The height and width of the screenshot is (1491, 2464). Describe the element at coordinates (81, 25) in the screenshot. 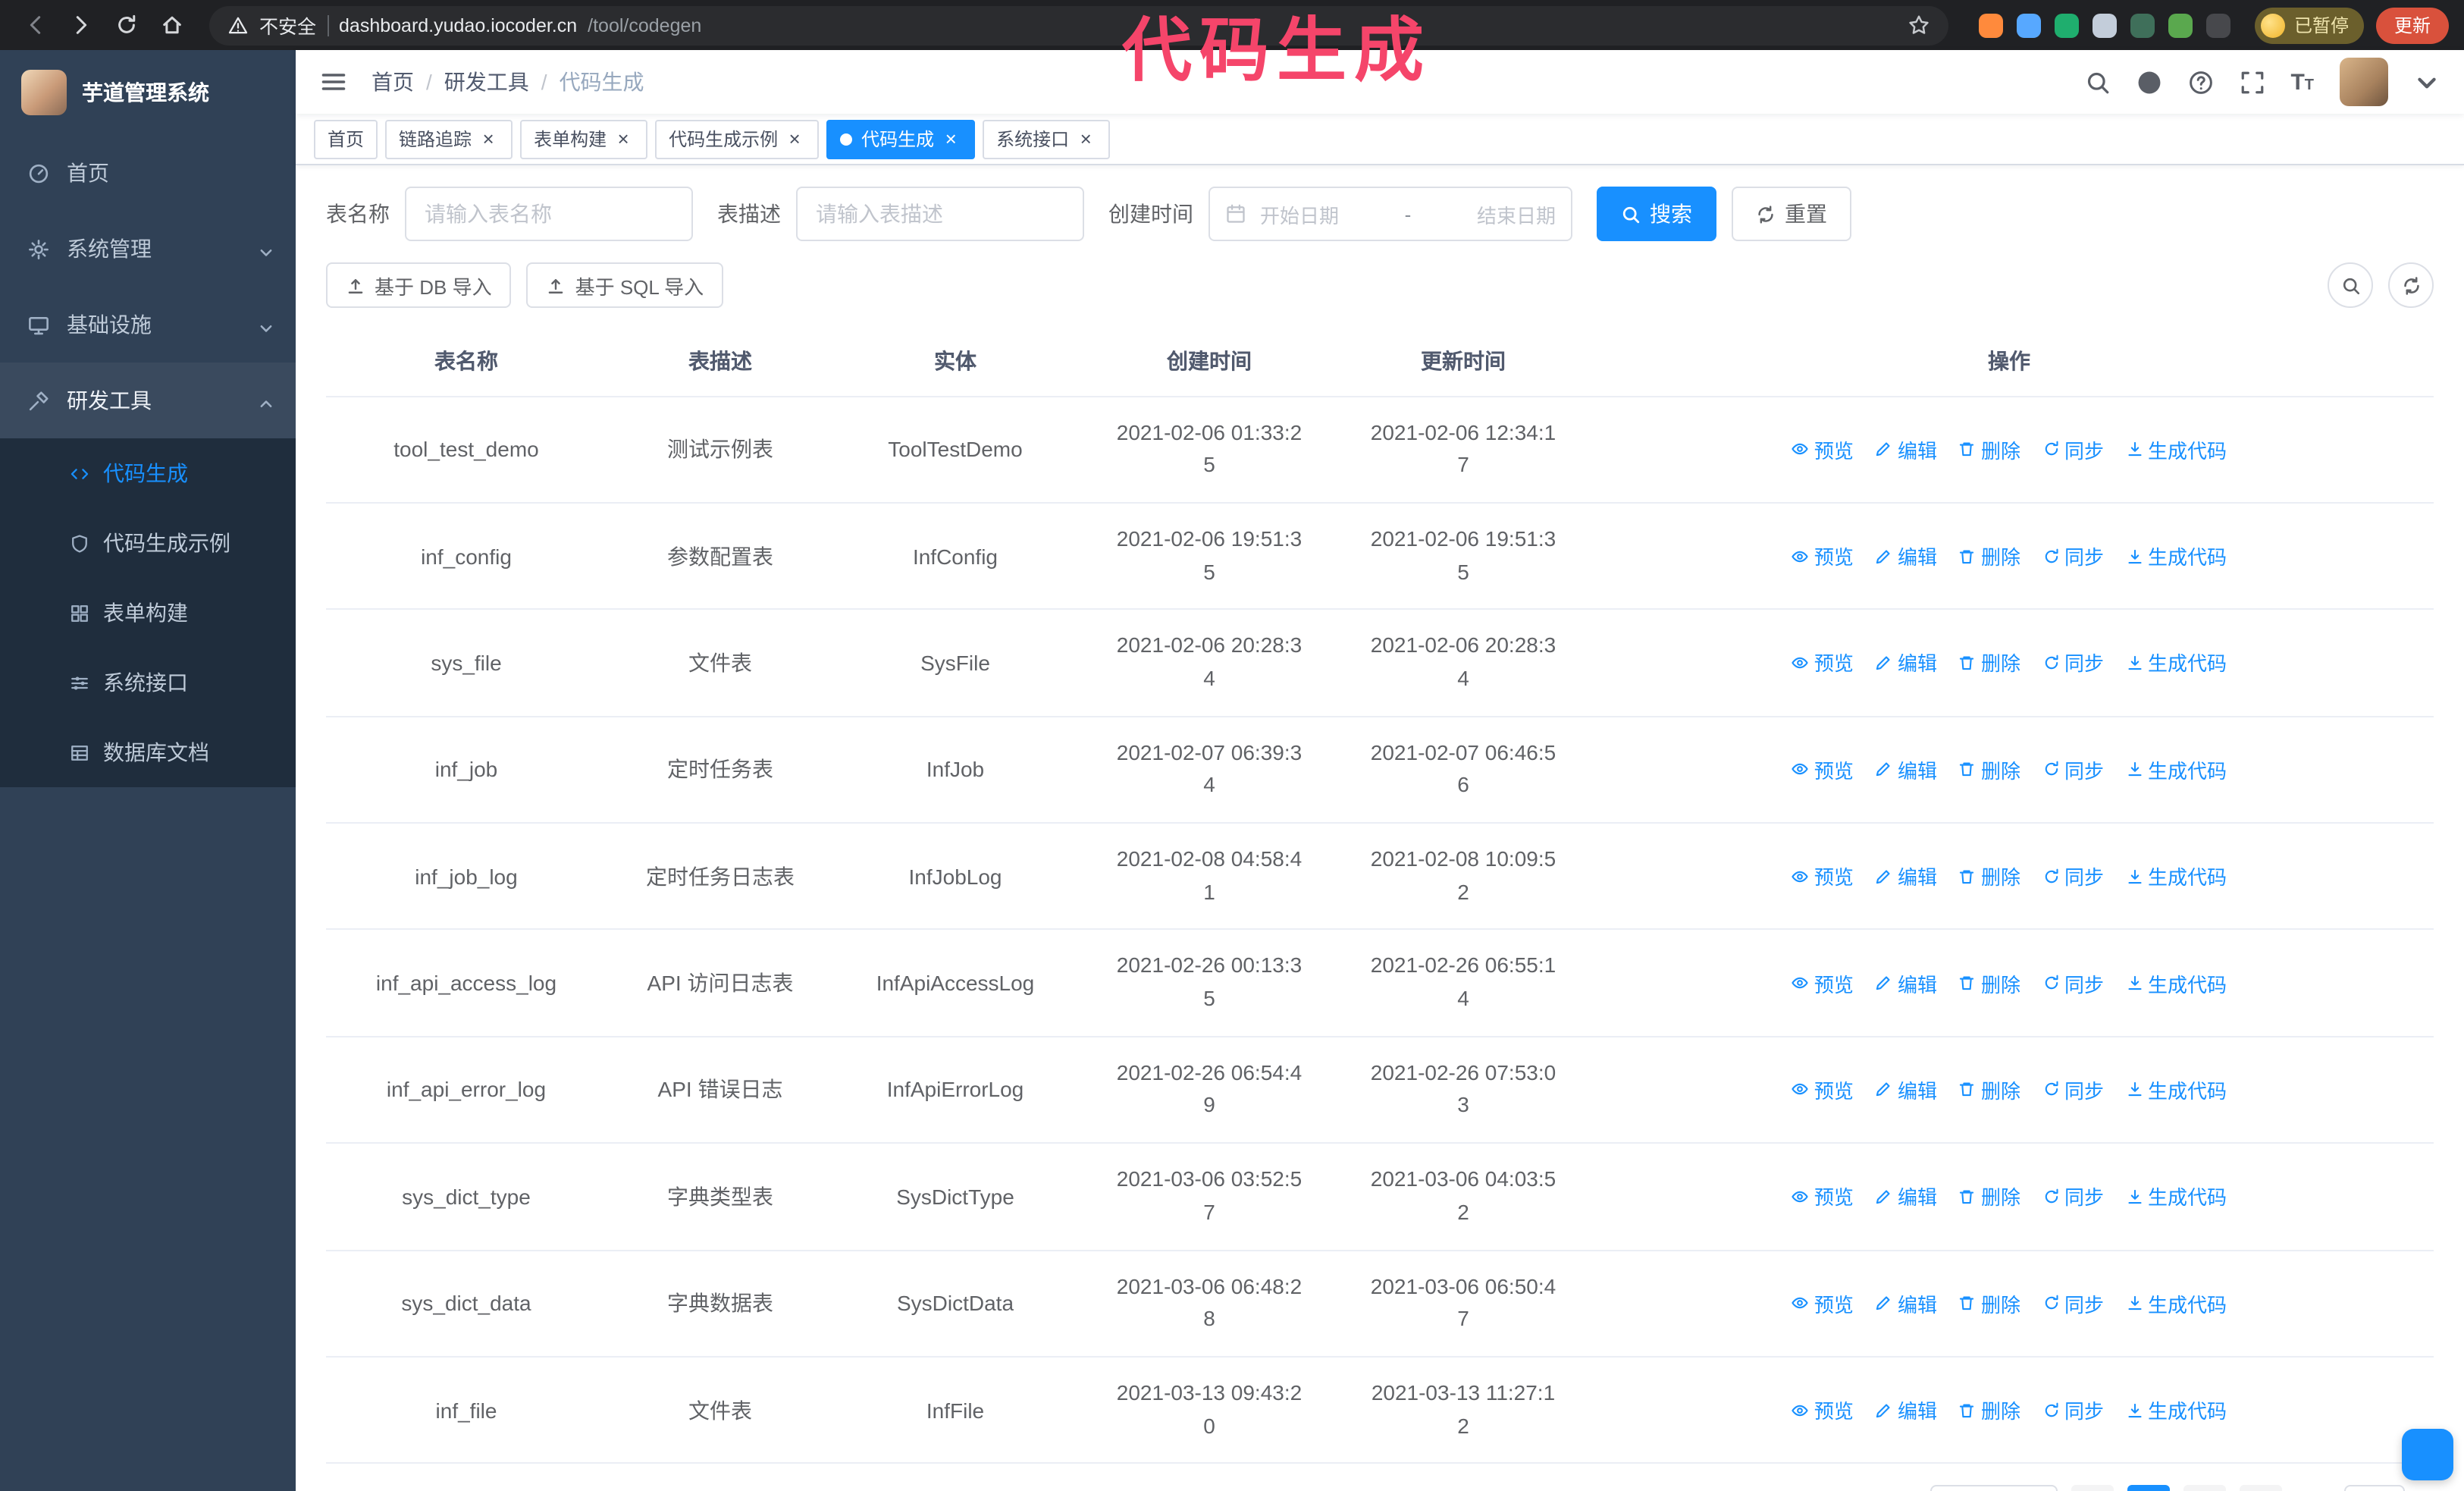

I see `browser-forward-button` at that location.